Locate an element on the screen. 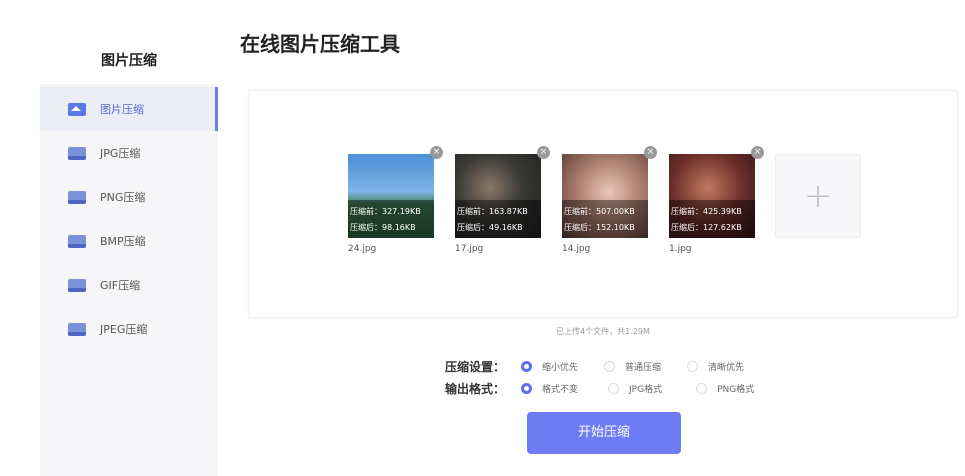  format-option-png: PNG格式 is located at coordinates (725, 388).